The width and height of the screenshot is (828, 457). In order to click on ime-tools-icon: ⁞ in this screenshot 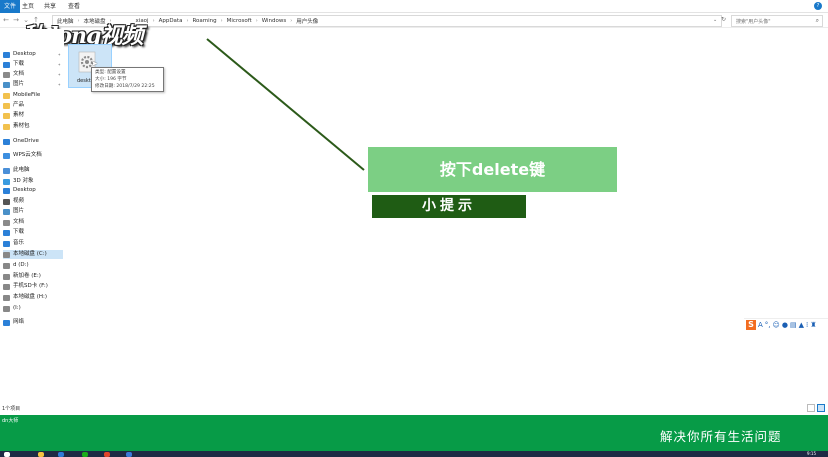, I will do `click(807, 325)`.